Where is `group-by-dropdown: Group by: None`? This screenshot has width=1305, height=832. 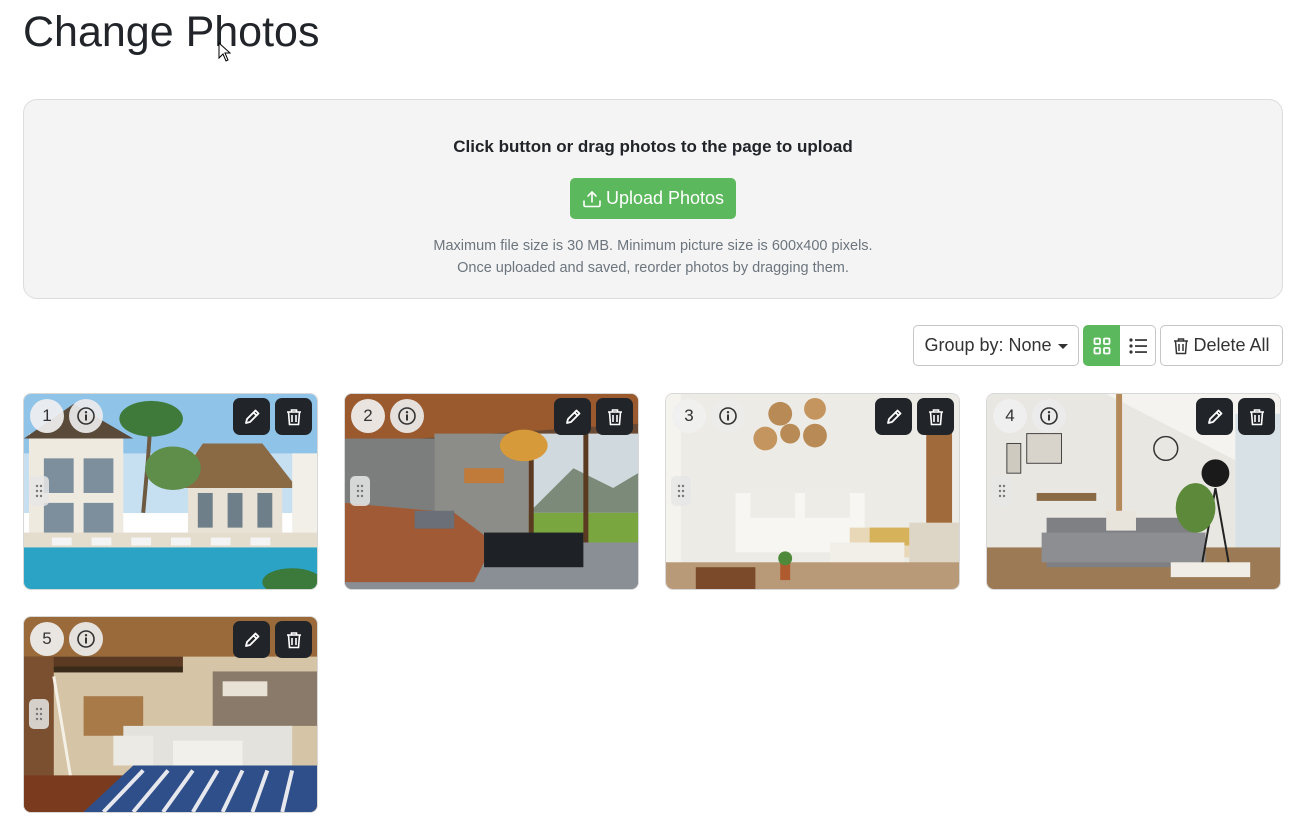 group-by-dropdown: Group by: None is located at coordinates (996, 345).